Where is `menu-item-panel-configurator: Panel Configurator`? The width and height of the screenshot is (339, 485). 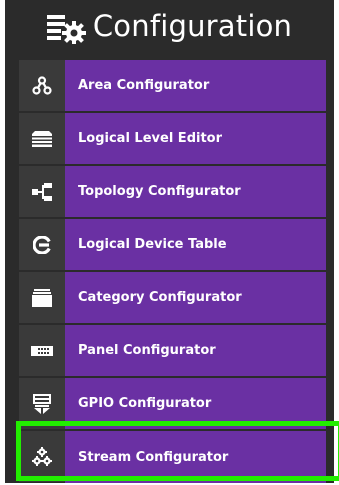
menu-item-panel-configurator: Panel Configurator is located at coordinates (172, 350).